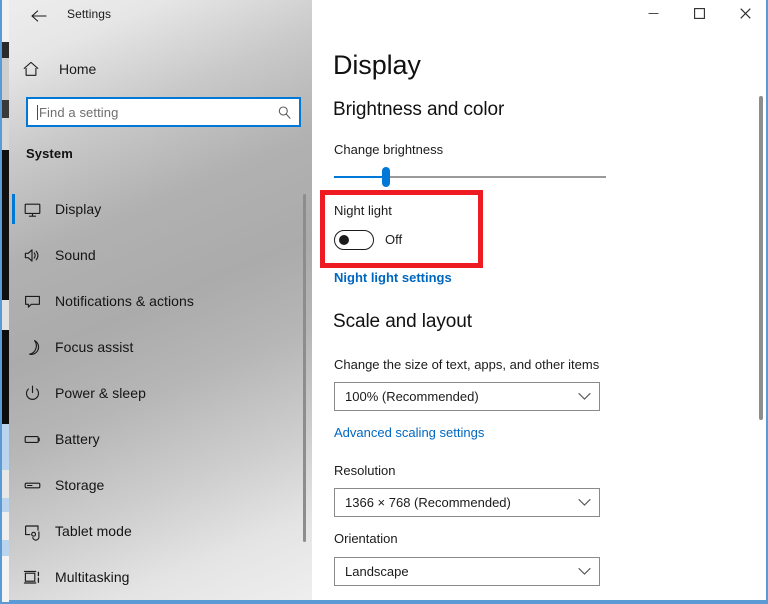 This screenshot has height=604, width=768. I want to click on sidebar-item-power-sleep: Power & sleep, so click(160, 393).